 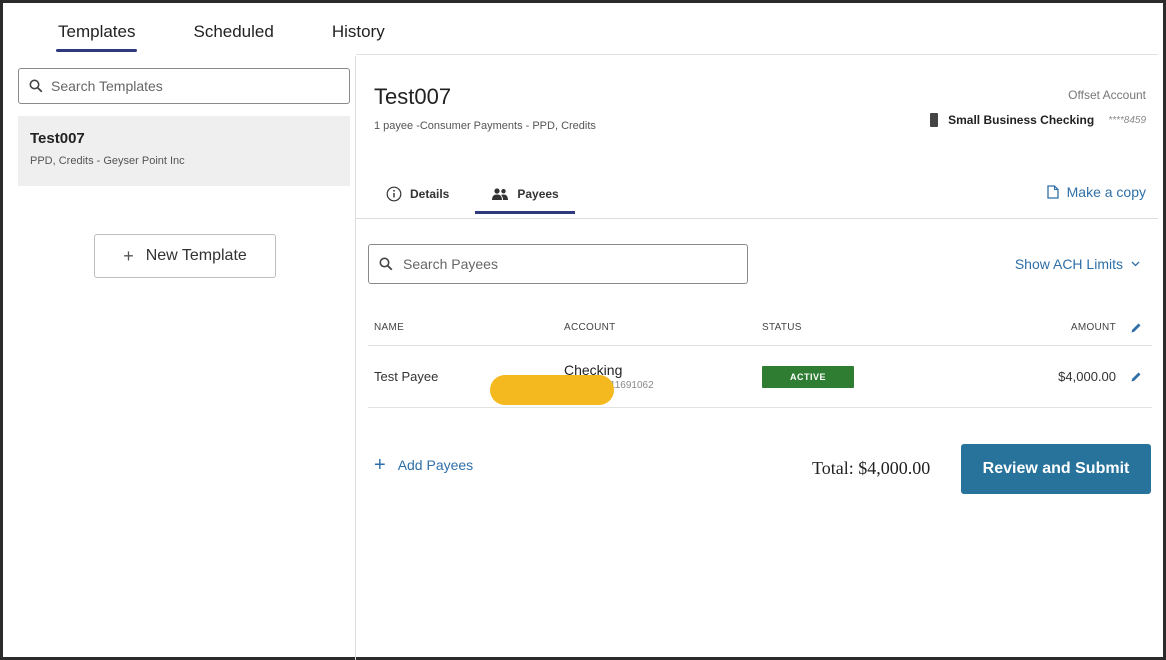 What do you see at coordinates (430, 194) in the screenshot?
I see `tab-details-label: Details` at bounding box center [430, 194].